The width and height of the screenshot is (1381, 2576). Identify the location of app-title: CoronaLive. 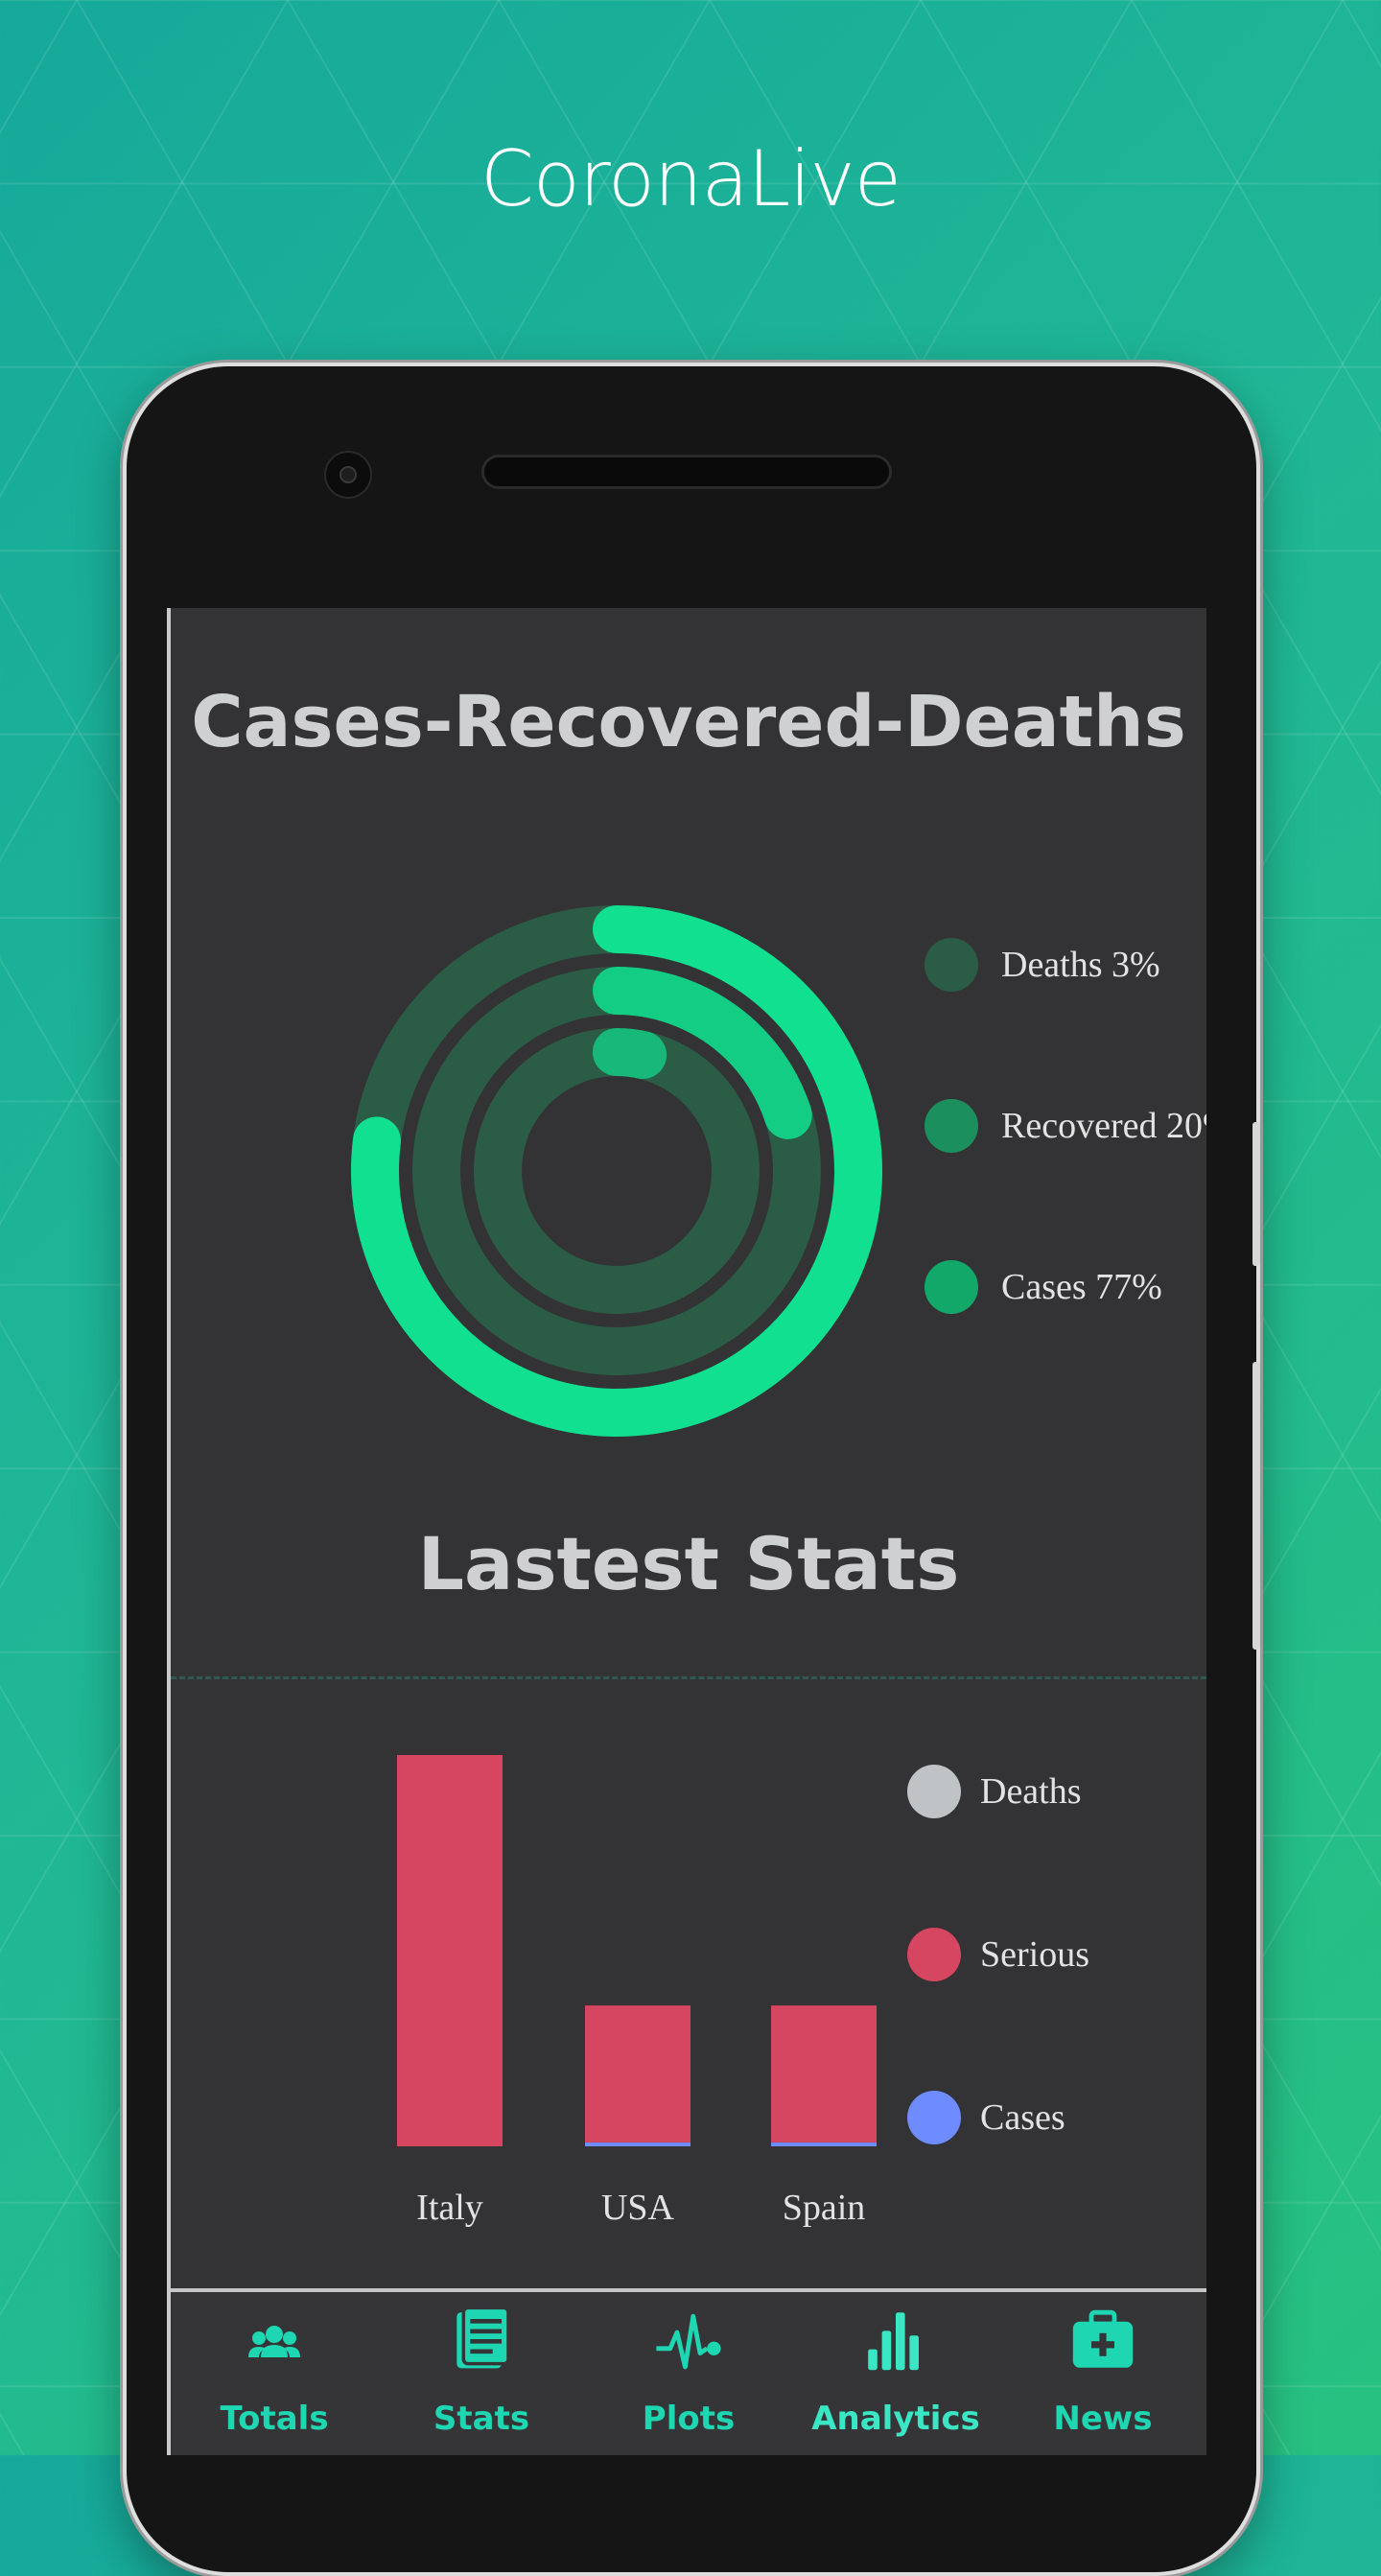
(691, 178).